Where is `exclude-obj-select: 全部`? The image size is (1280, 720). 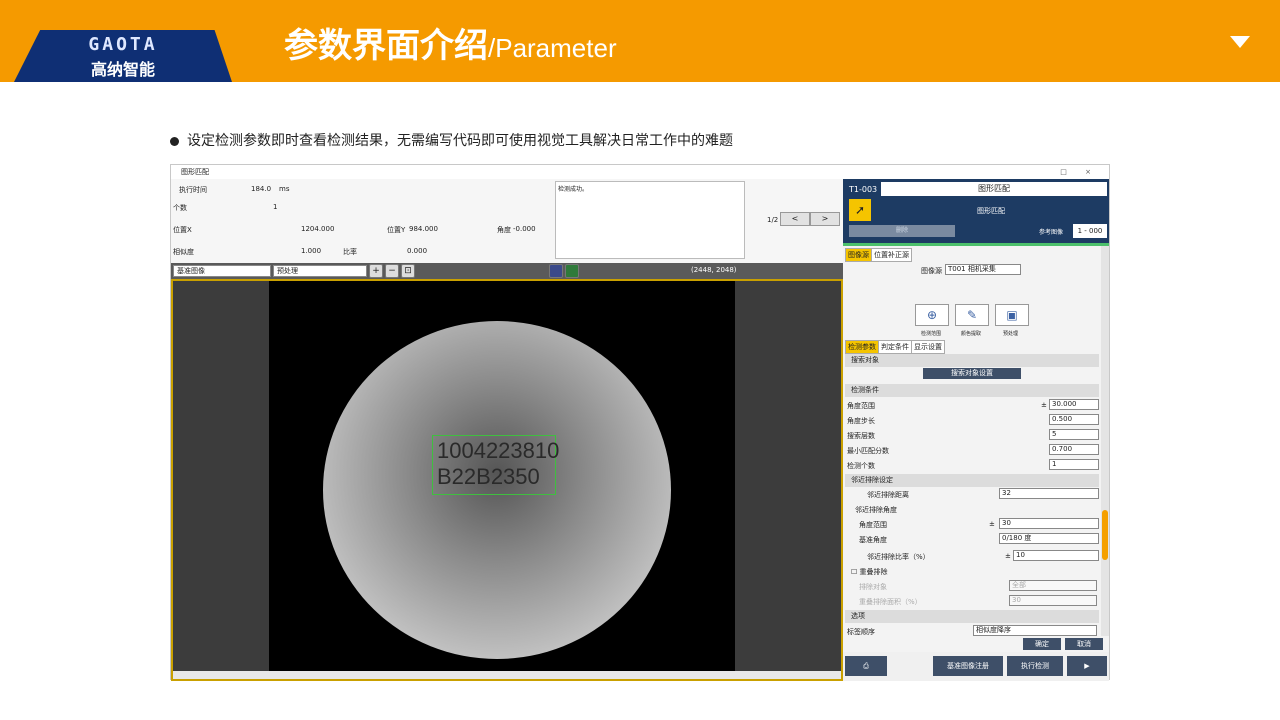 exclude-obj-select: 全部 is located at coordinates (1053, 585).